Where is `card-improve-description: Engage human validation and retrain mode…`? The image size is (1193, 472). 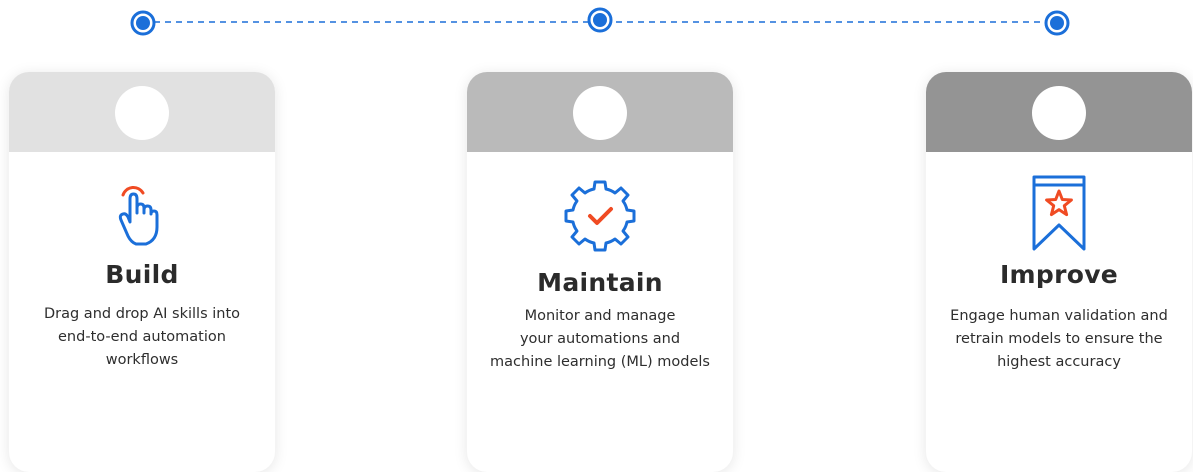 card-improve-description: Engage human validation and retrain mode… is located at coordinates (1059, 339).